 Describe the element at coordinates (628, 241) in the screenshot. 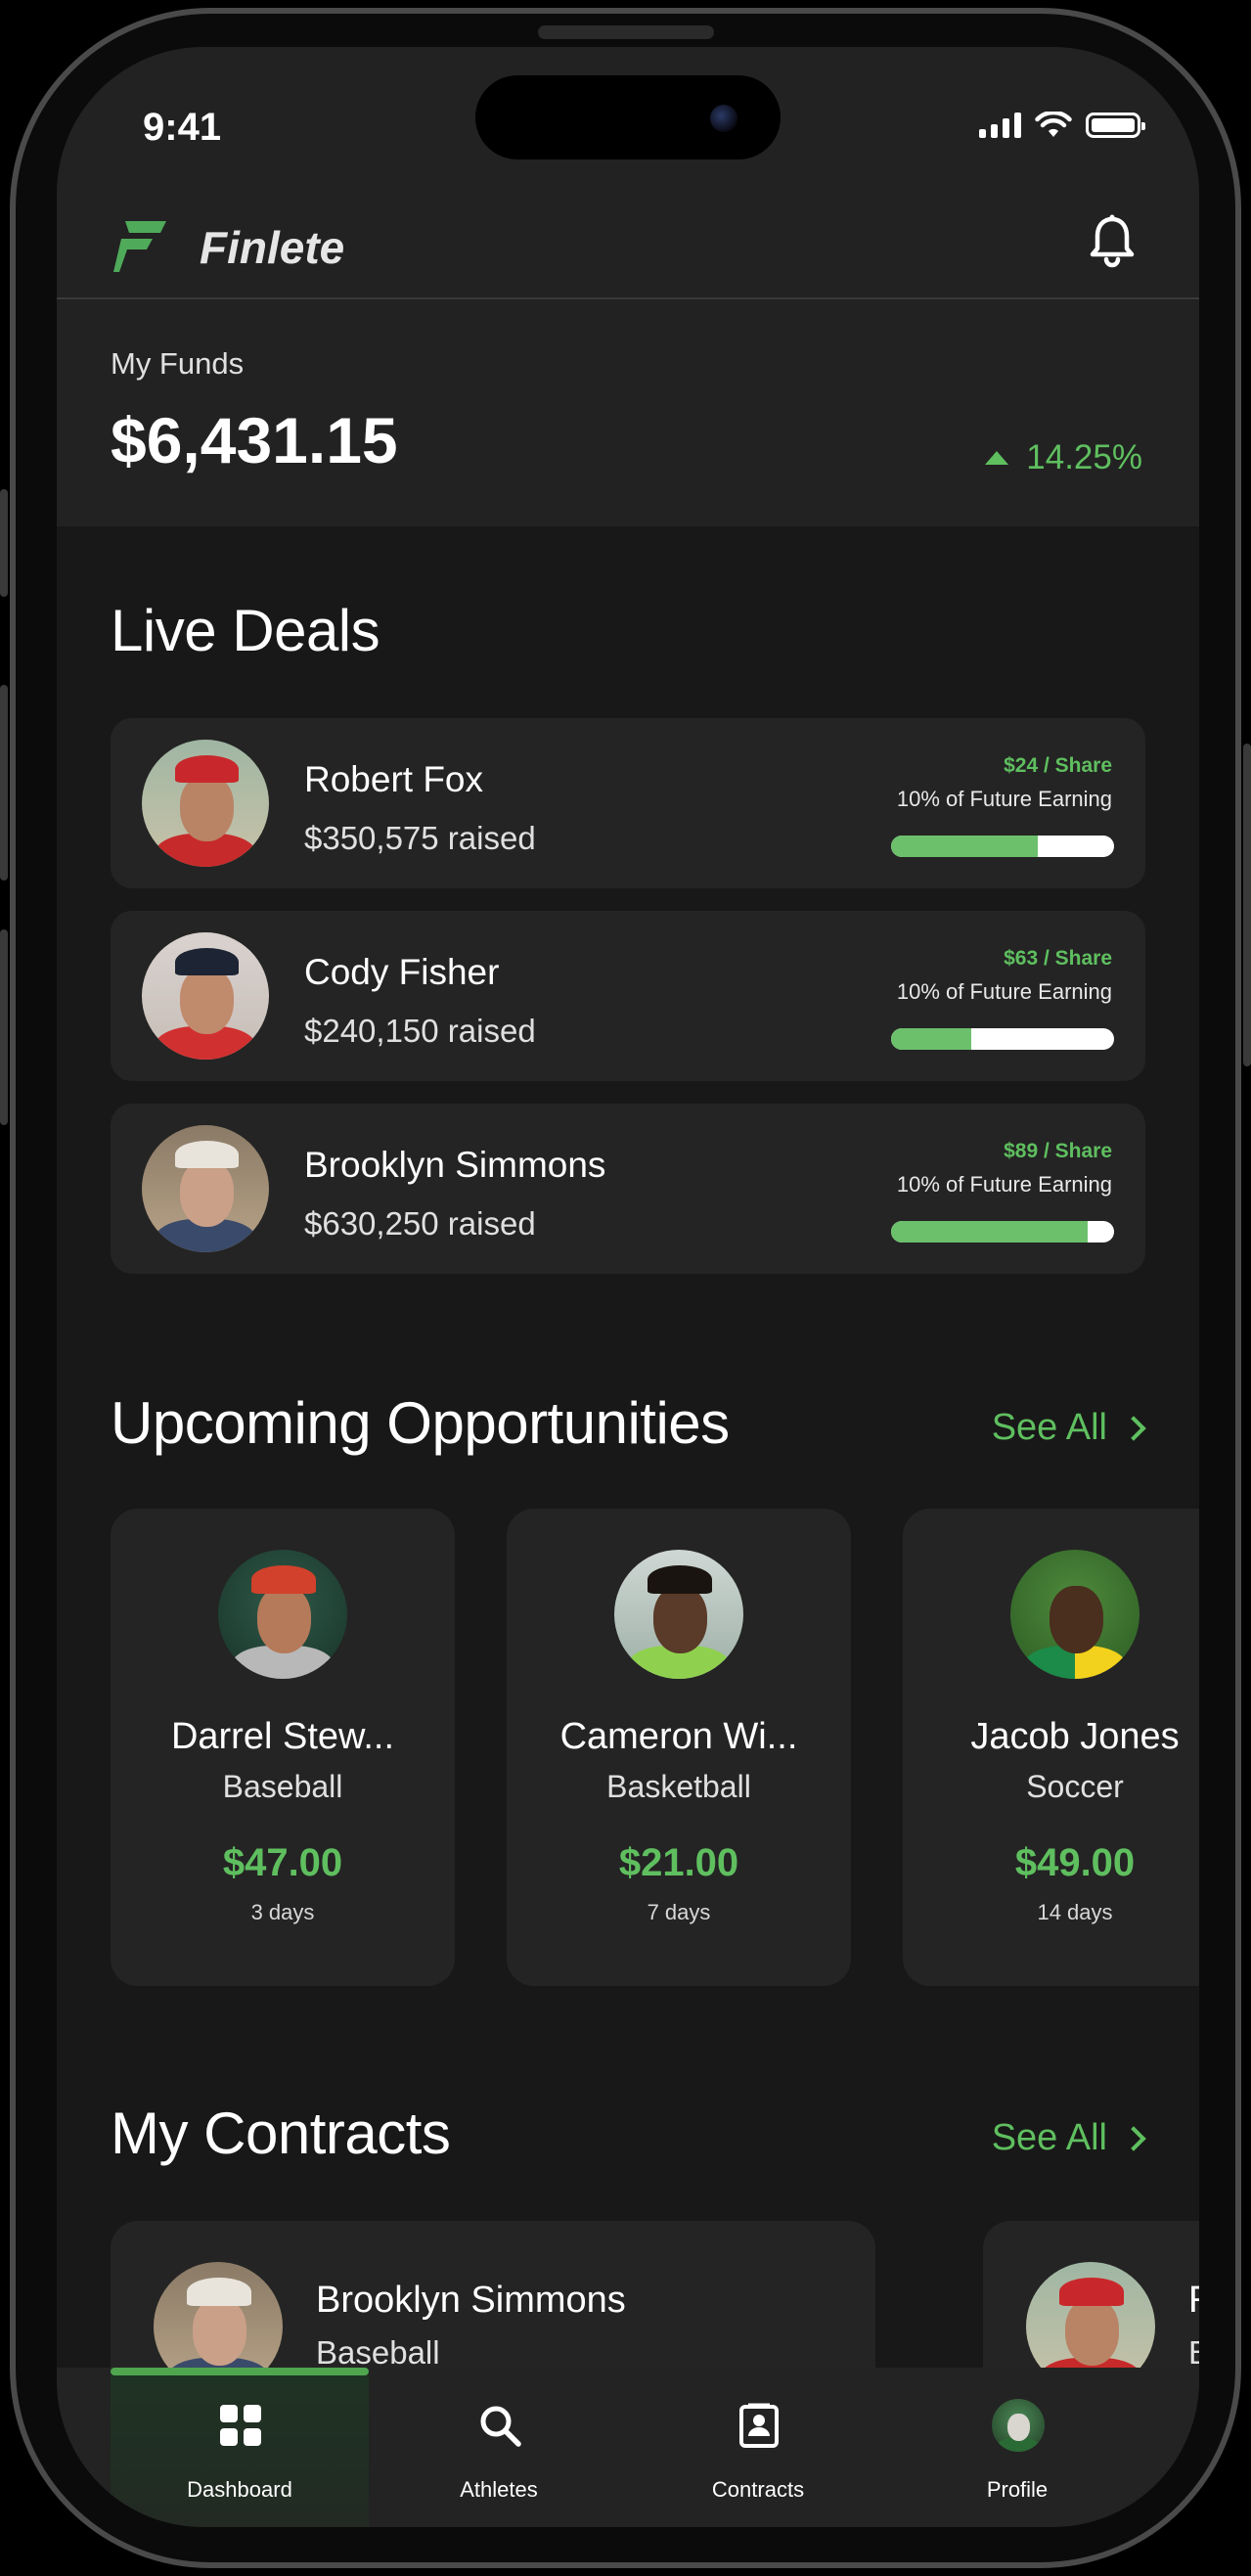

I see `app-header: Finlete` at that location.